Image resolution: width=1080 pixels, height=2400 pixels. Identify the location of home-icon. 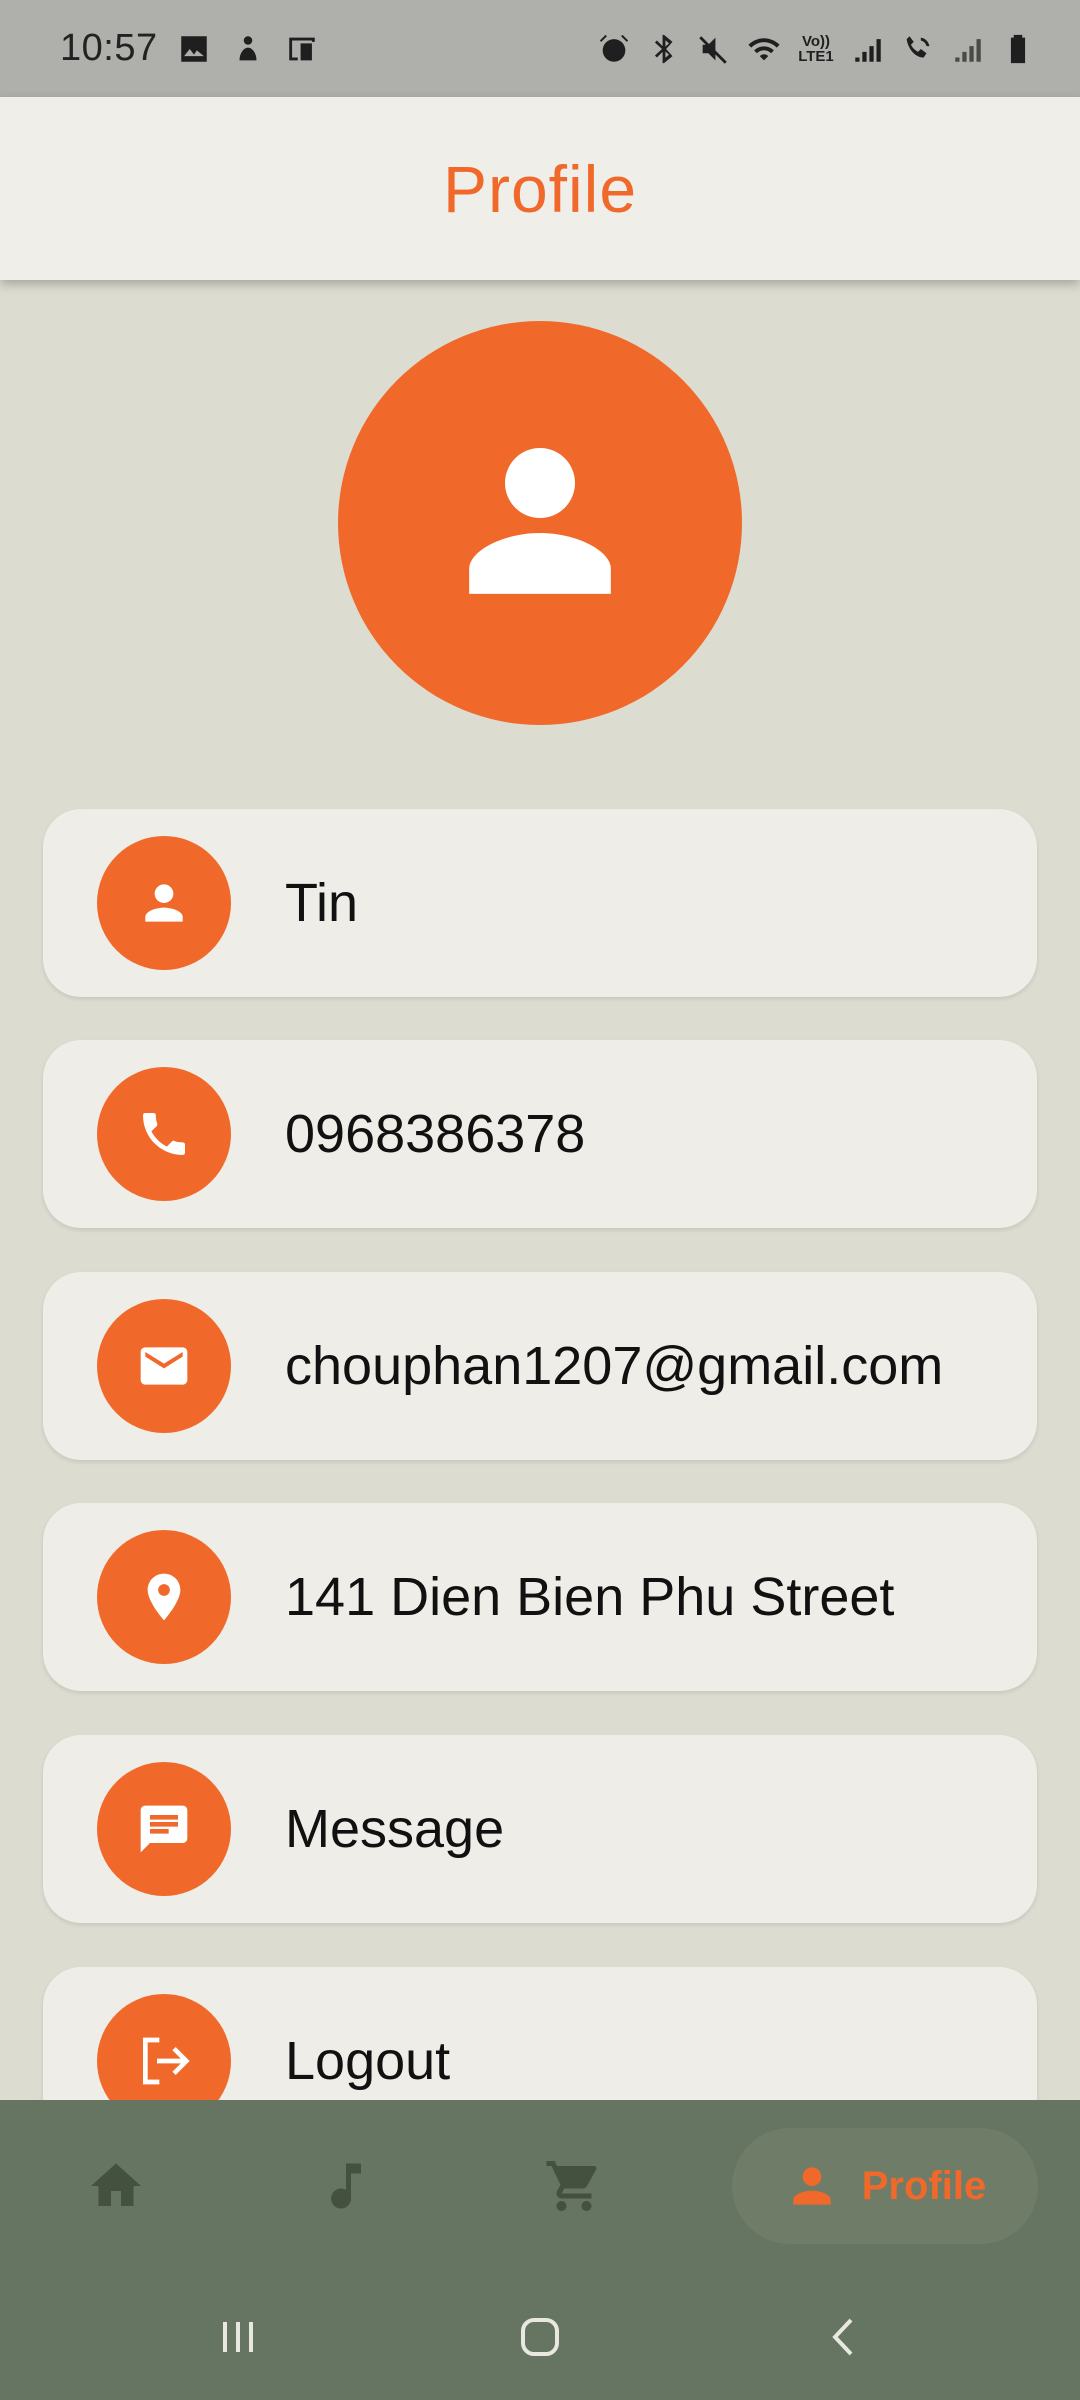
(116, 2184).